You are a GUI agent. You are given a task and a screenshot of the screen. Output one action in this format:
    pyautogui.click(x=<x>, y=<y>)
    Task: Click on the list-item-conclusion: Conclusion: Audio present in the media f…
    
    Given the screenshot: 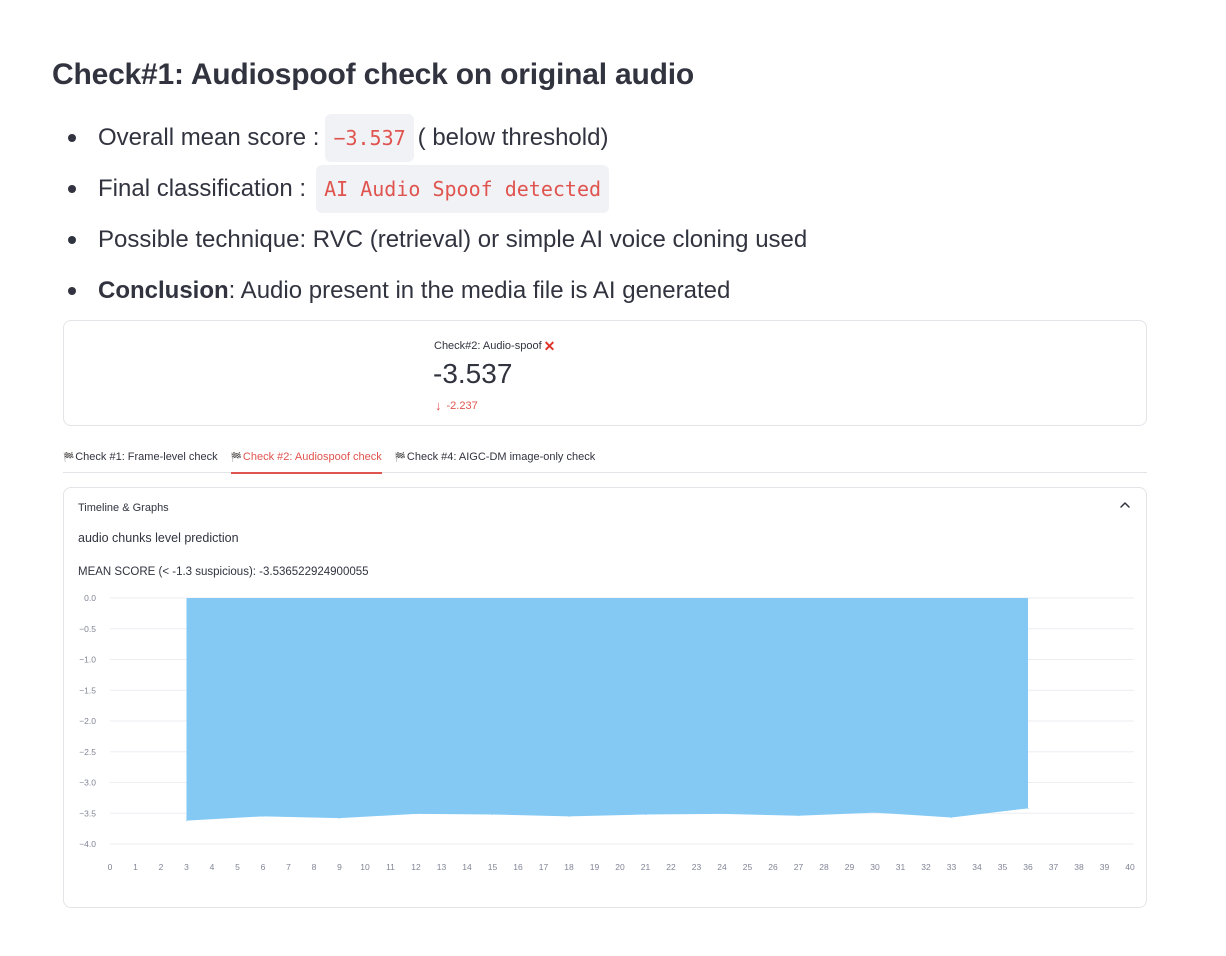 What is the action you would take?
    pyautogui.click(x=436, y=290)
    